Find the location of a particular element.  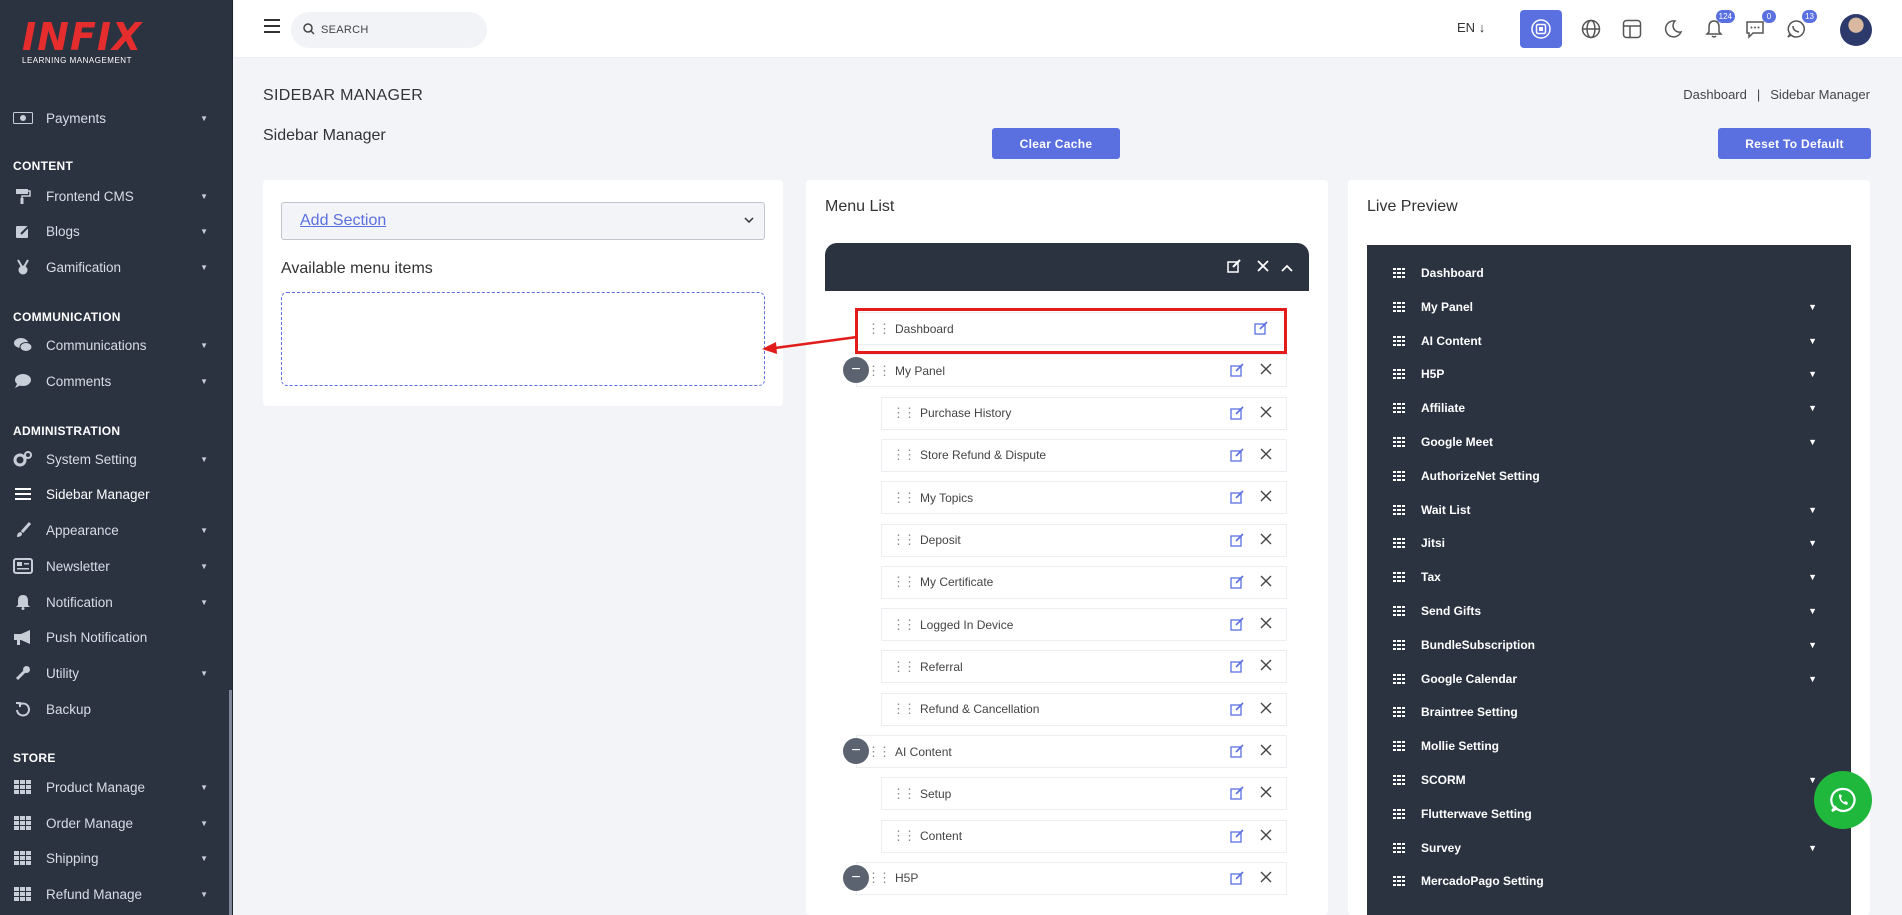

menu-list-row: ⋮⋮ Store Refund & Dispute is located at coordinates (1084, 455).